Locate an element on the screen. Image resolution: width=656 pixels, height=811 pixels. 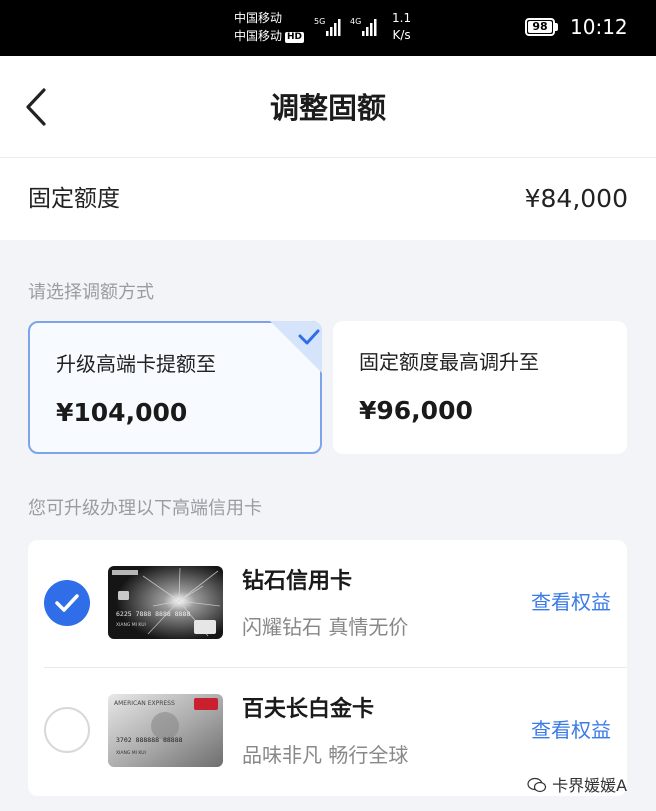
net-type-2: 4G is located at coordinates (355, 21).